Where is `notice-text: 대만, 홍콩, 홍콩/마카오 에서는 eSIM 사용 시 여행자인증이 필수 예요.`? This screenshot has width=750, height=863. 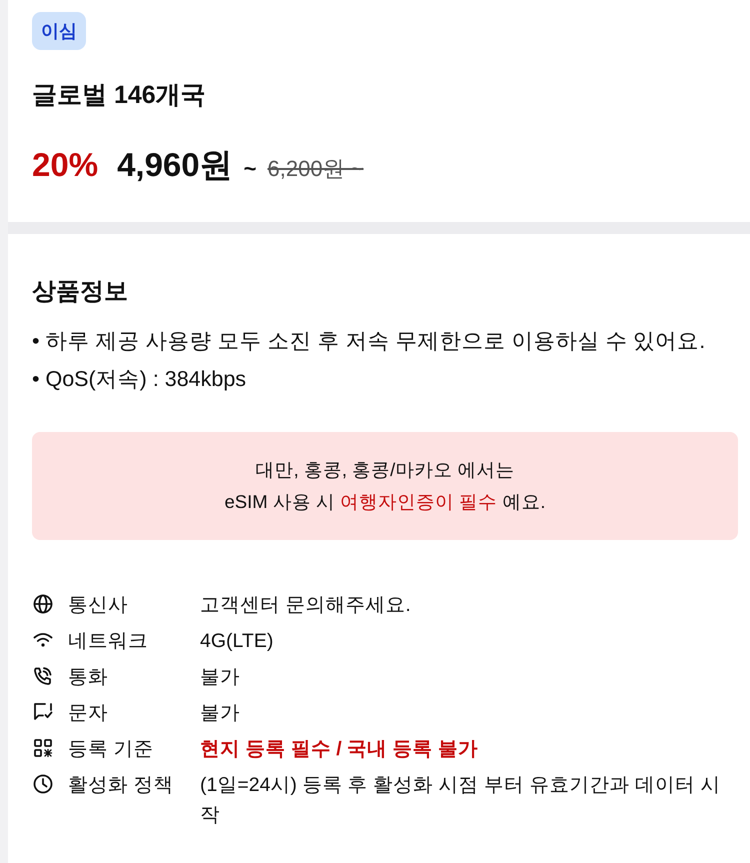
notice-text: 대만, 홍콩, 홍콩/마카오 에서는 eSIM 사용 시 여행자인증이 필수 예요. is located at coordinates (385, 486).